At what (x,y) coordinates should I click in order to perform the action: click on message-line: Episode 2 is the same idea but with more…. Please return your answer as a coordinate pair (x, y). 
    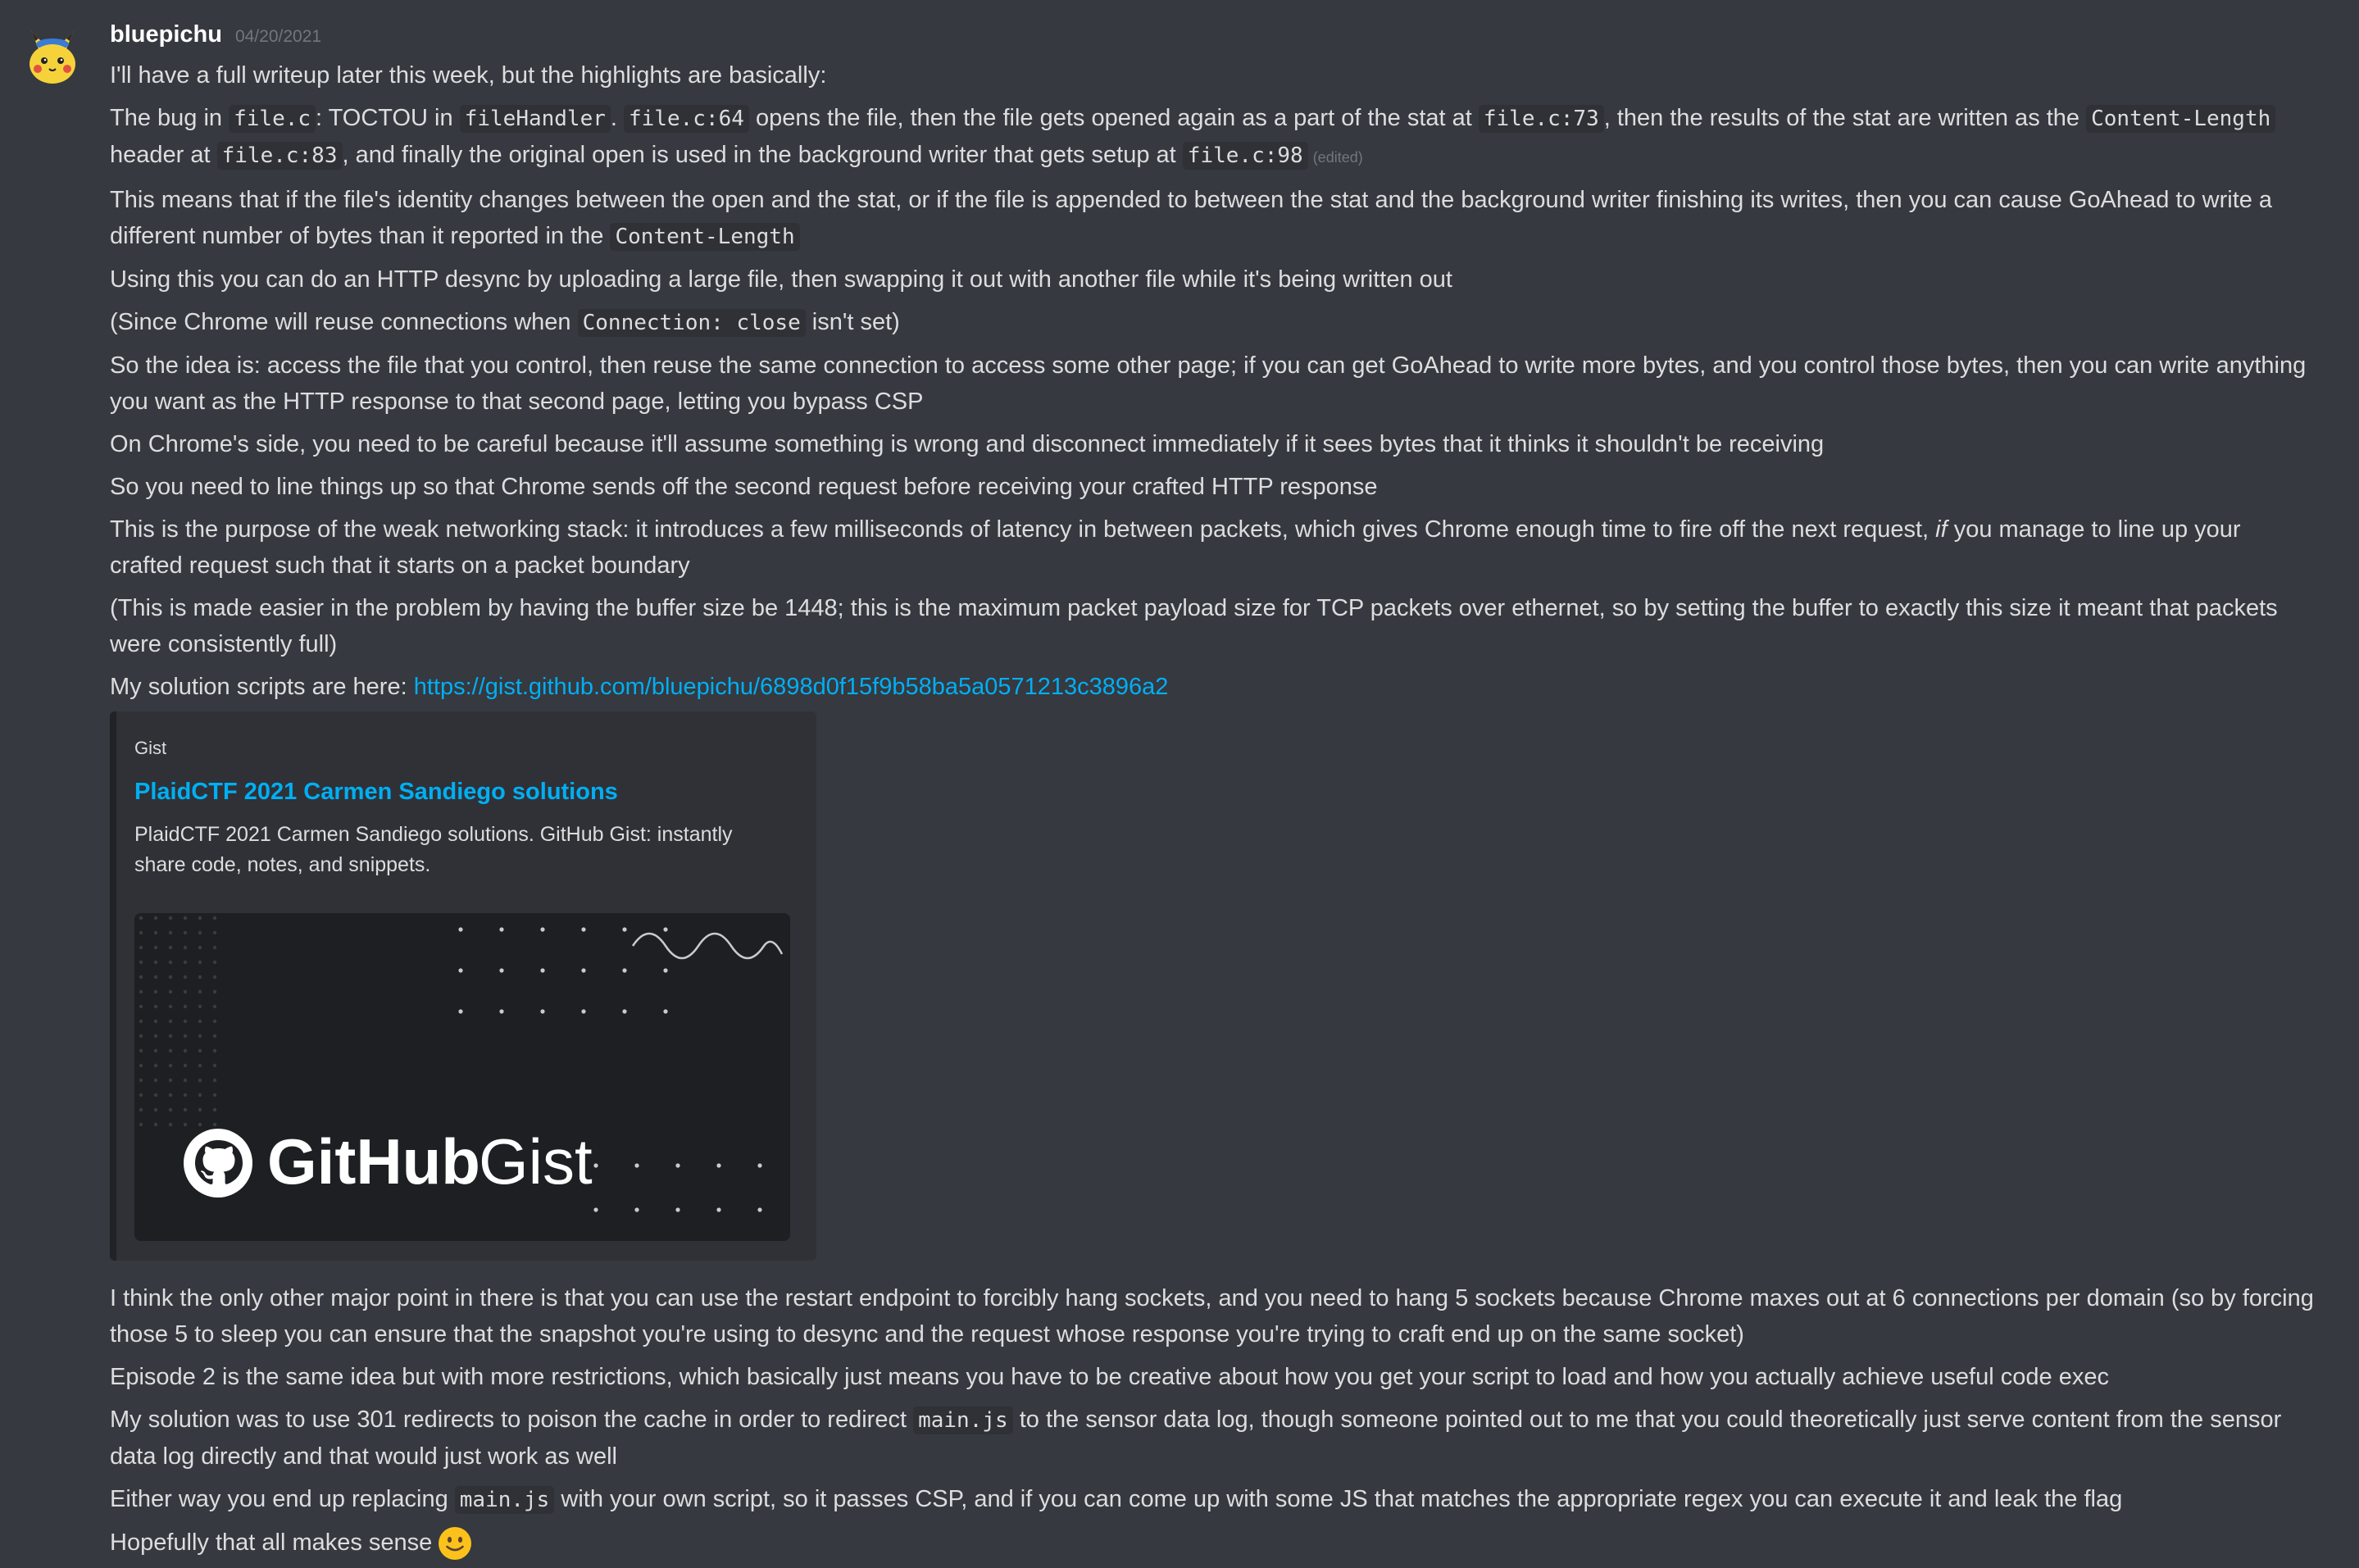
    Looking at the image, I should click on (1109, 1377).